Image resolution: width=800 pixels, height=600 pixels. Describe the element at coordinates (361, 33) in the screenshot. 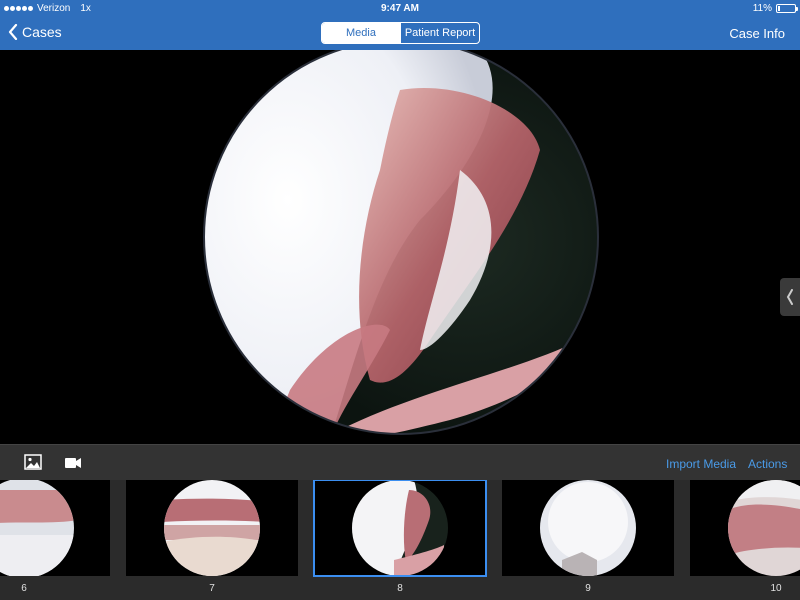

I see `segment-media: Media` at that location.